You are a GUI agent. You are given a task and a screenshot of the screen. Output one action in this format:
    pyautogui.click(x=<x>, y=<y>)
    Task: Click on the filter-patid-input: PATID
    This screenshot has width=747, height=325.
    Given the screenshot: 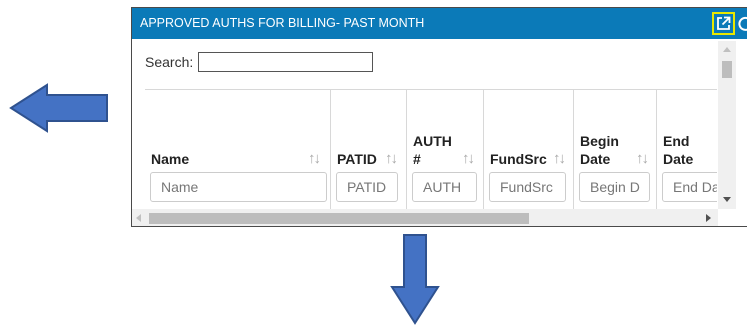 What is the action you would take?
    pyautogui.click(x=367, y=187)
    